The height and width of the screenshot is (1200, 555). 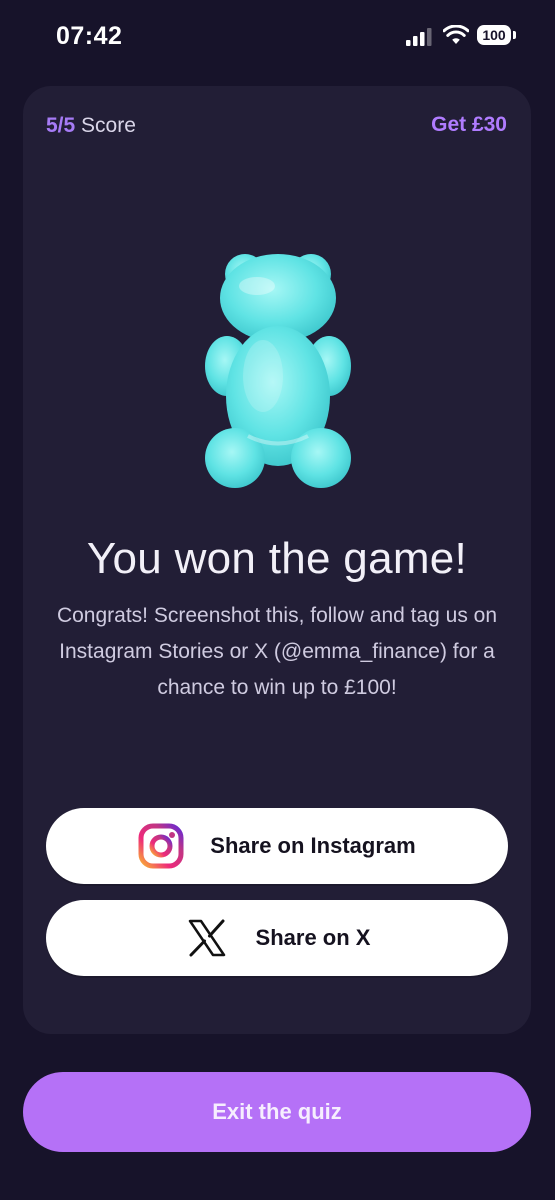 I want to click on score-indicator: 5/5 Score, so click(x=91, y=126).